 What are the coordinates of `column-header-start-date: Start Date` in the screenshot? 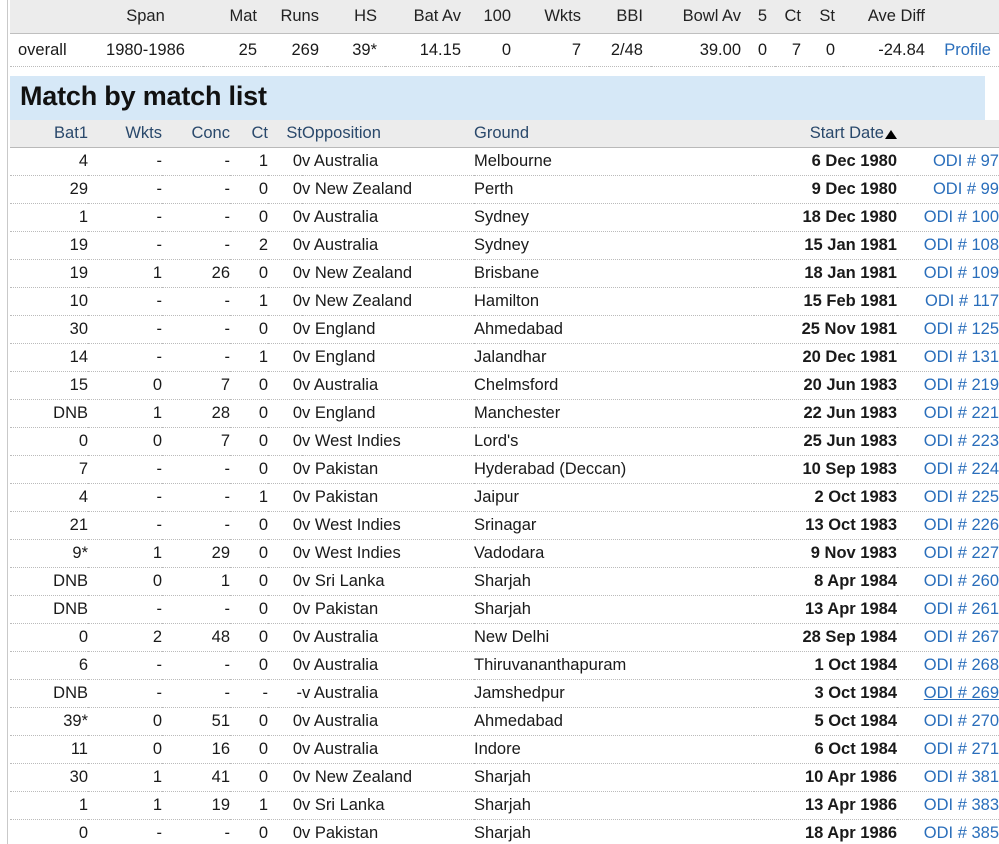 It's located at (825, 134).